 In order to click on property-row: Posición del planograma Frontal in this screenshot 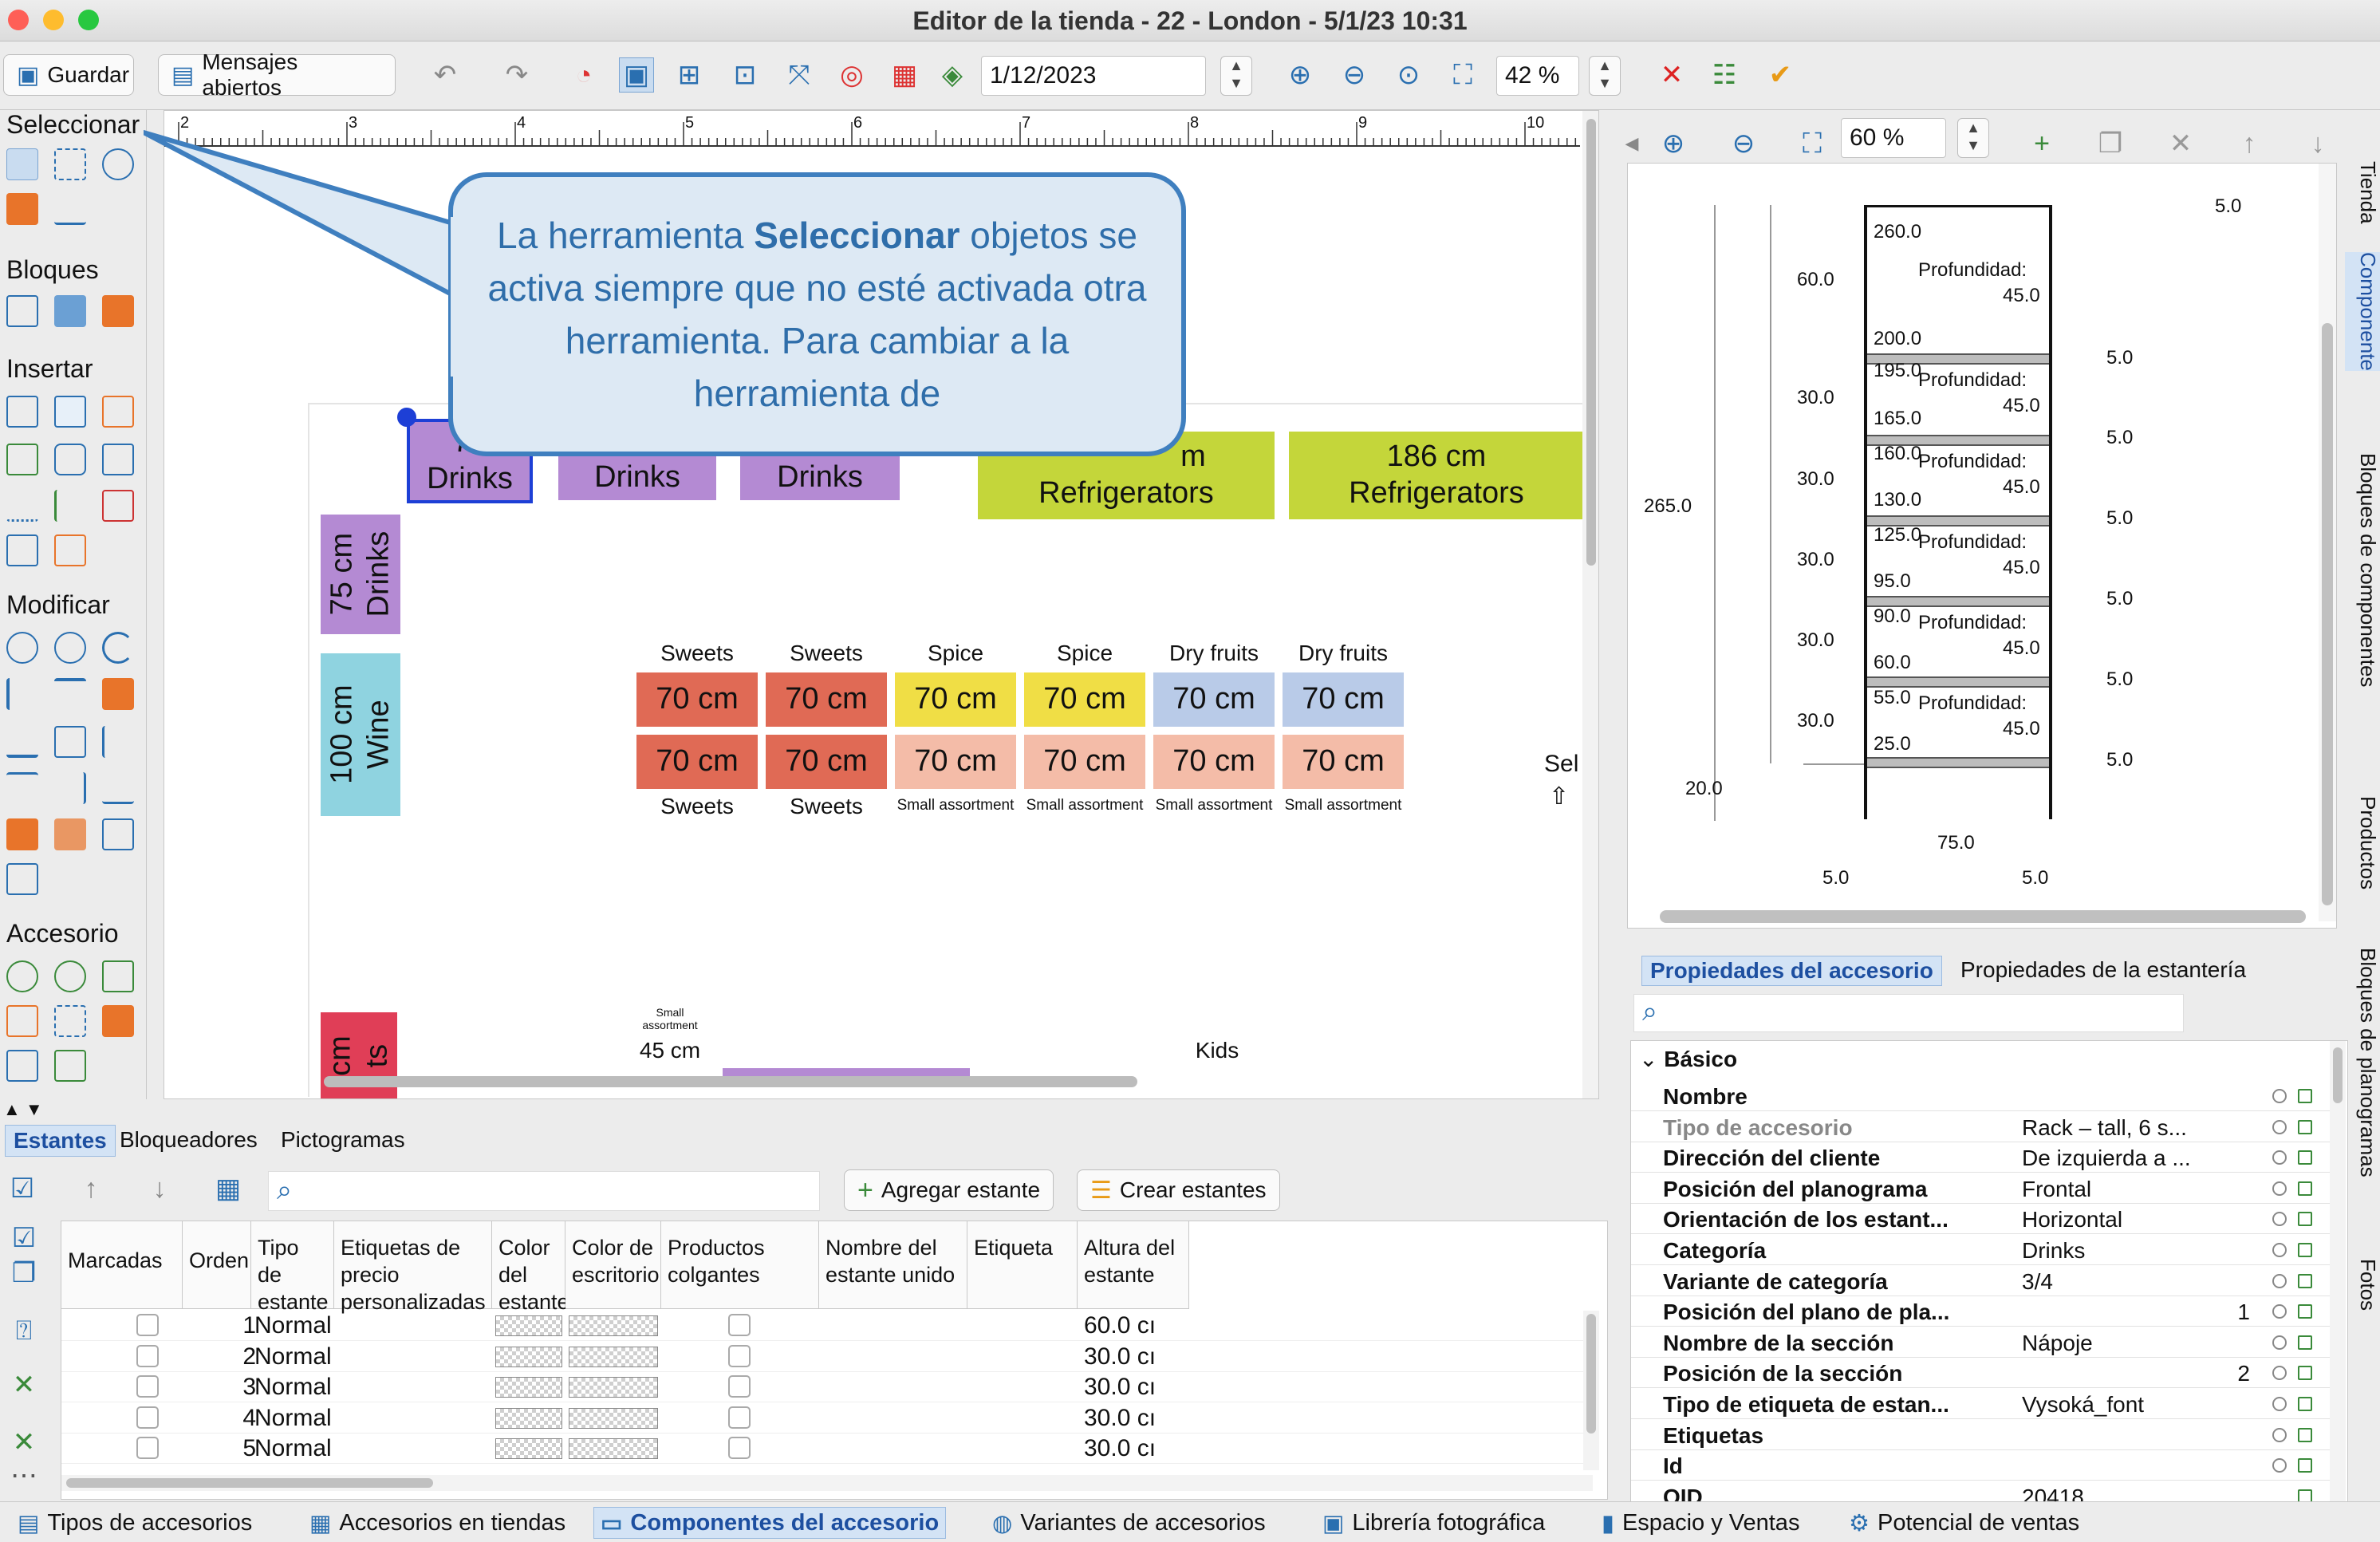, I will do `click(1982, 1188)`.